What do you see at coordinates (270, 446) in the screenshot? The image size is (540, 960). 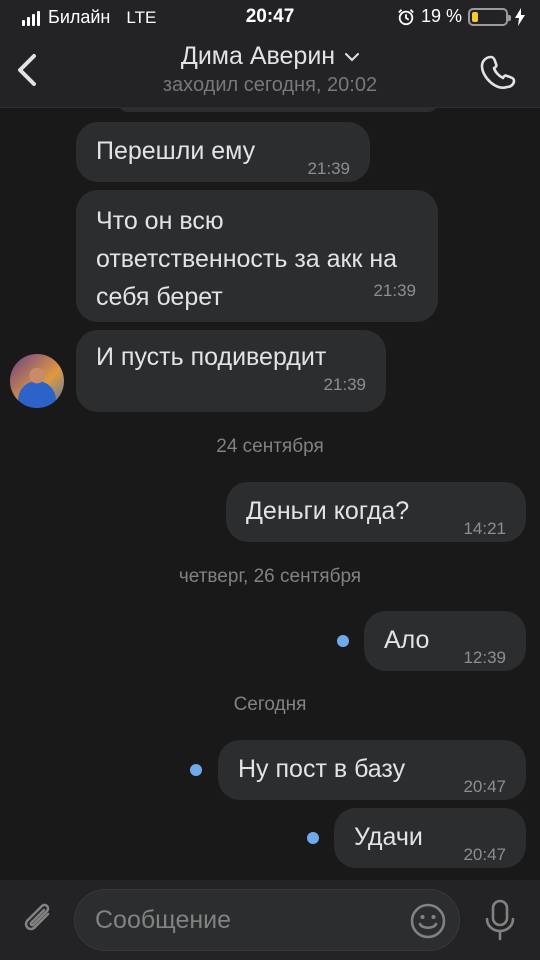 I see `date-separator: 24 сентября` at bounding box center [270, 446].